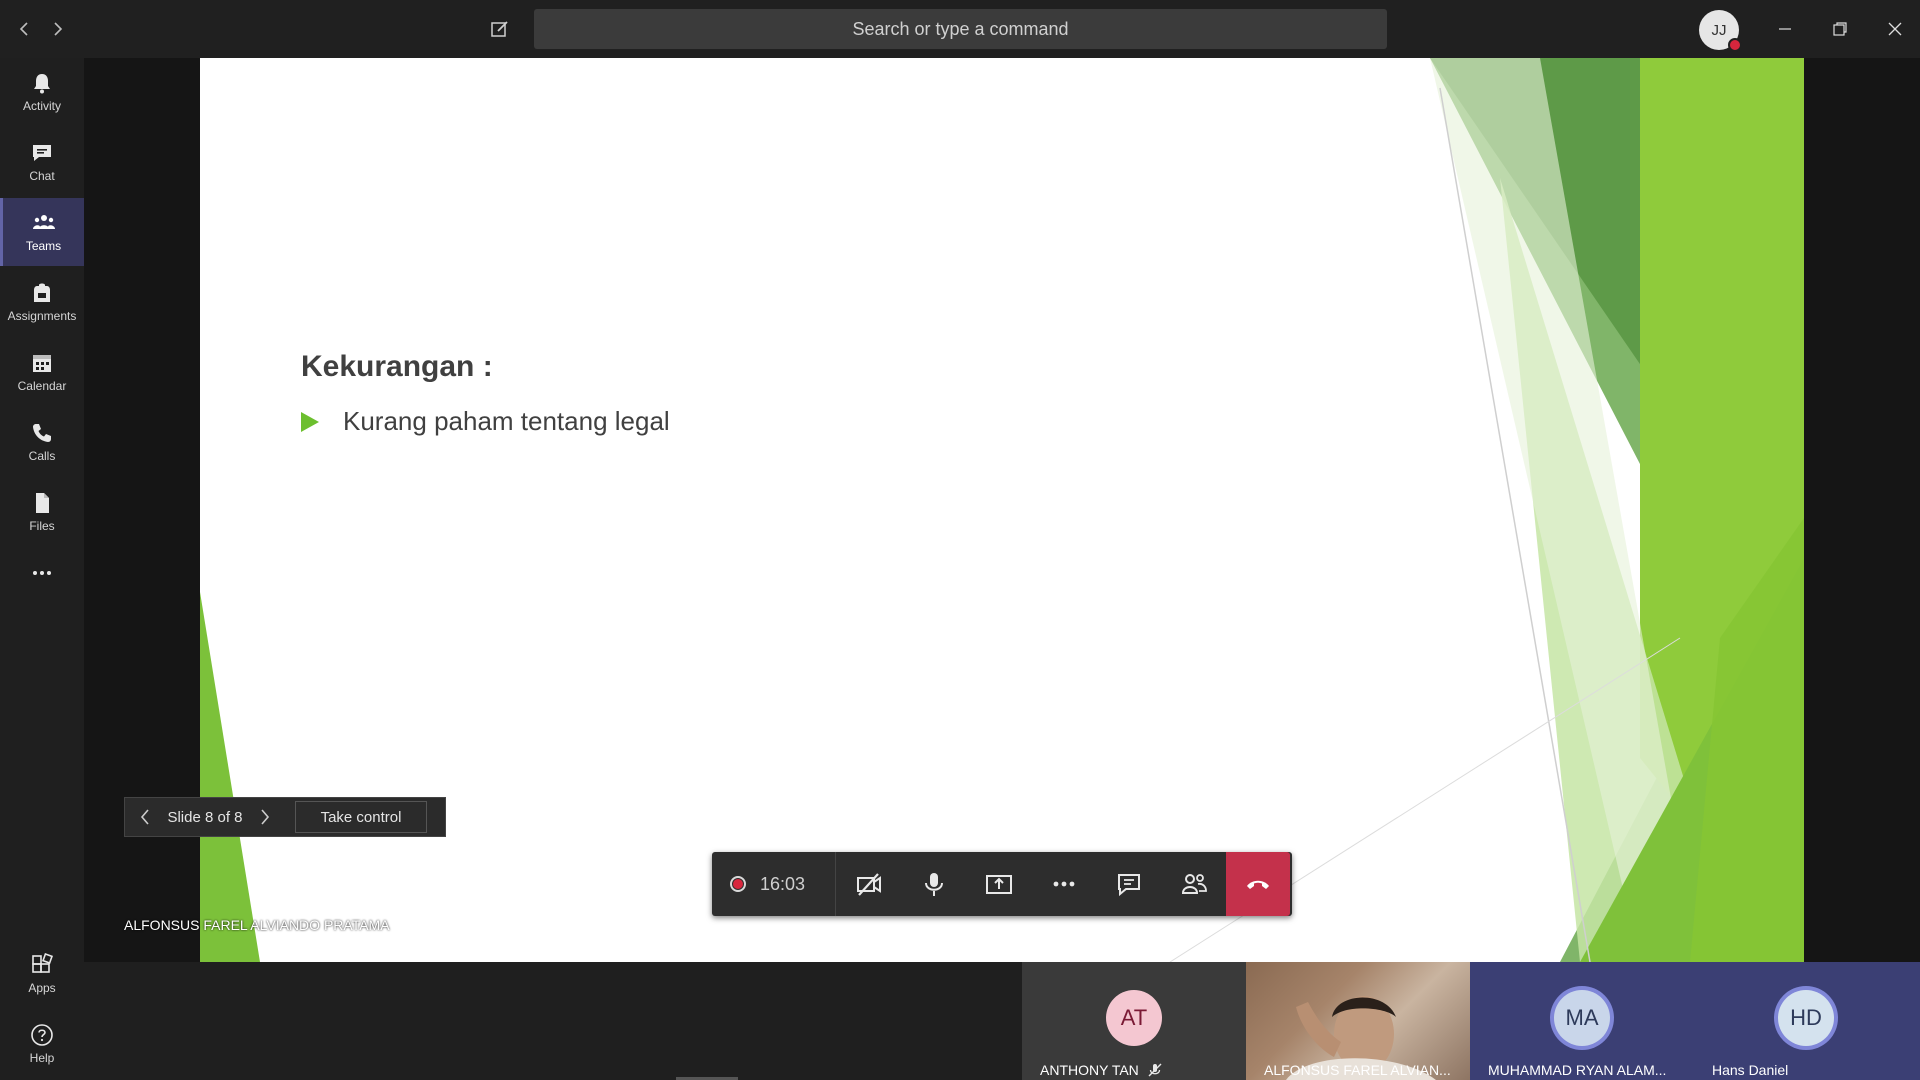 The width and height of the screenshot is (1920, 1080). What do you see at coordinates (42, 162) in the screenshot?
I see `rail-item-chat: Chat` at bounding box center [42, 162].